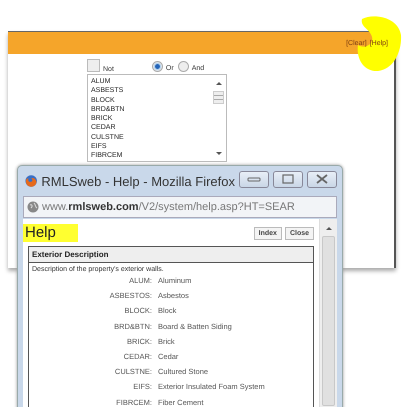 The image size is (403, 407). I want to click on scrollbar, so click(328, 313).